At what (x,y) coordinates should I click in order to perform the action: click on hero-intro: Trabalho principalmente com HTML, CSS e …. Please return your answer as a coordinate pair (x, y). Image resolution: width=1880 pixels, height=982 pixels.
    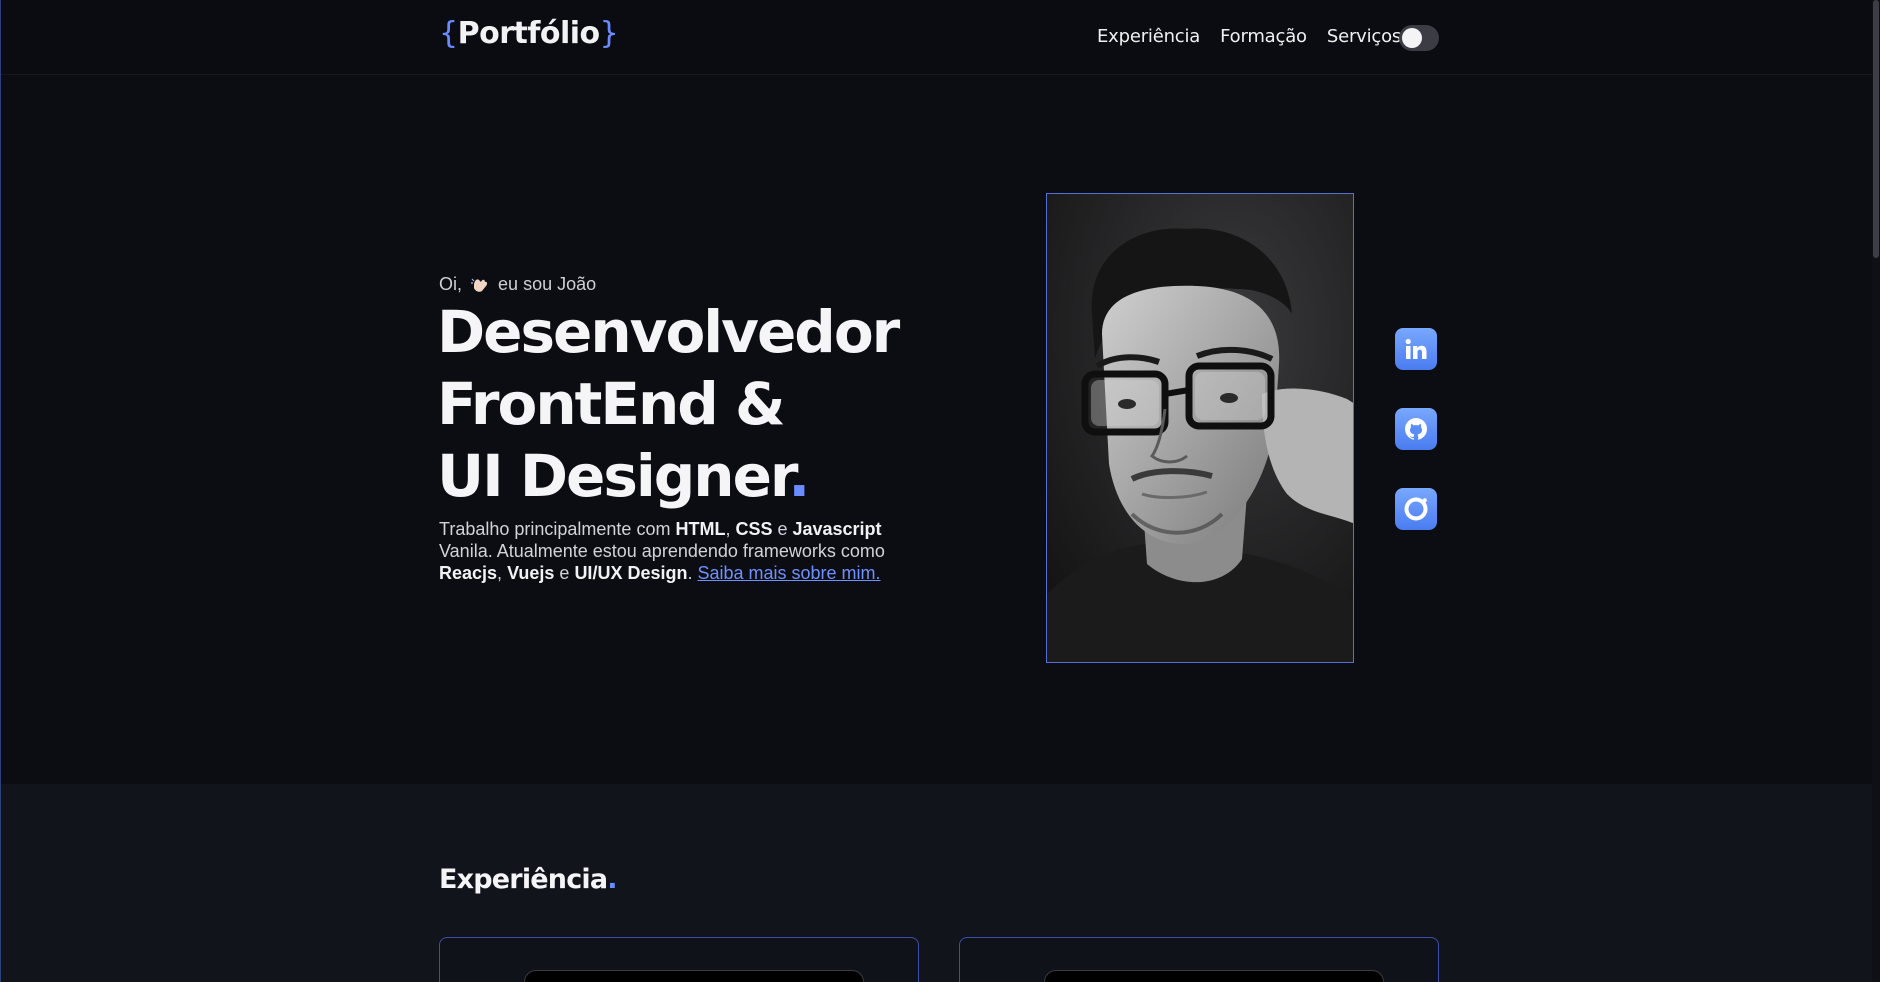
    Looking at the image, I should click on (674, 551).